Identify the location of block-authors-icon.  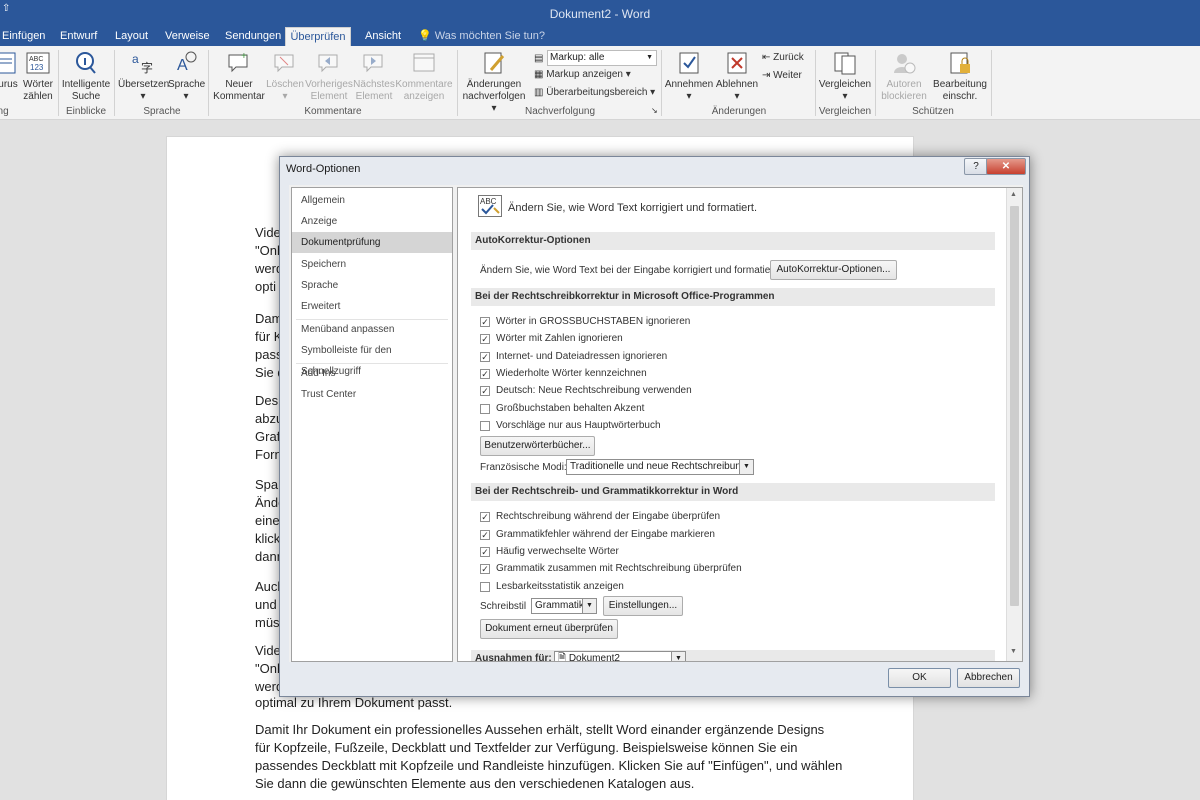
(905, 64).